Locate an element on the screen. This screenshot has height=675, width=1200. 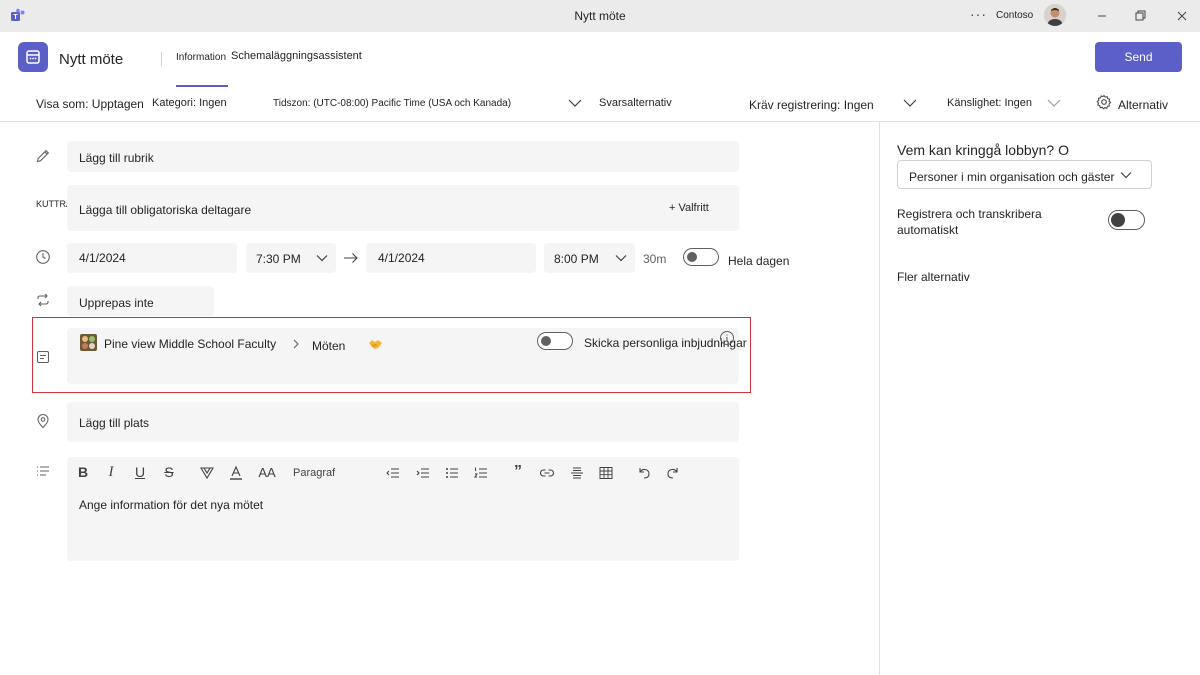
bulleted-list-icon is located at coordinates (452, 473).